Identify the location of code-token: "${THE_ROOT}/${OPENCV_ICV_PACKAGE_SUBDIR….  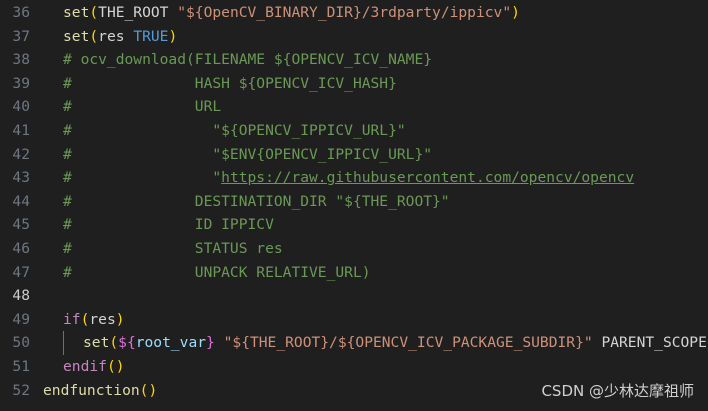
(408, 343).